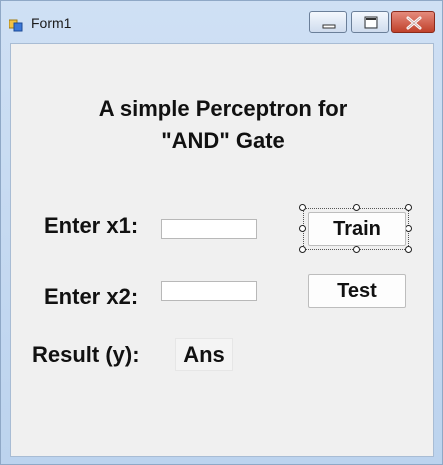  What do you see at coordinates (209, 291) in the screenshot?
I see `x2-input` at bounding box center [209, 291].